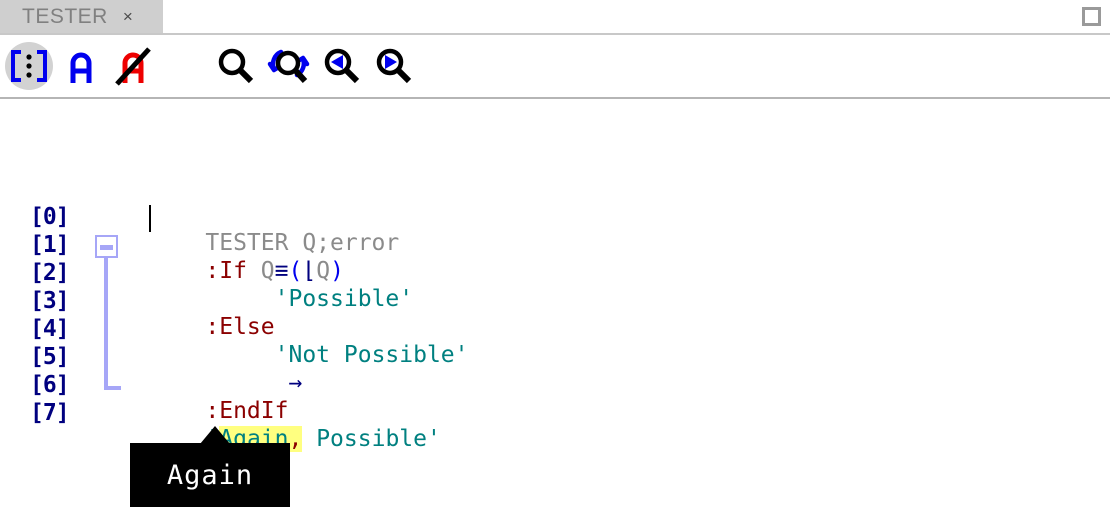 This screenshot has width=1110, height=528. What do you see at coordinates (295, 439) in the screenshot?
I see `comma: ,` at bounding box center [295, 439].